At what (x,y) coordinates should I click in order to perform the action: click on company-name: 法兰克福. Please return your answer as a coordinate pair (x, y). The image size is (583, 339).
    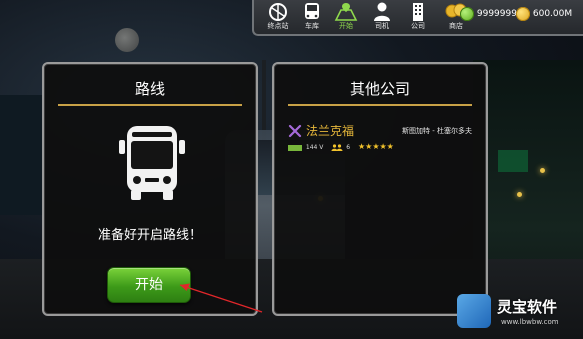
    Looking at the image, I should click on (330, 131).